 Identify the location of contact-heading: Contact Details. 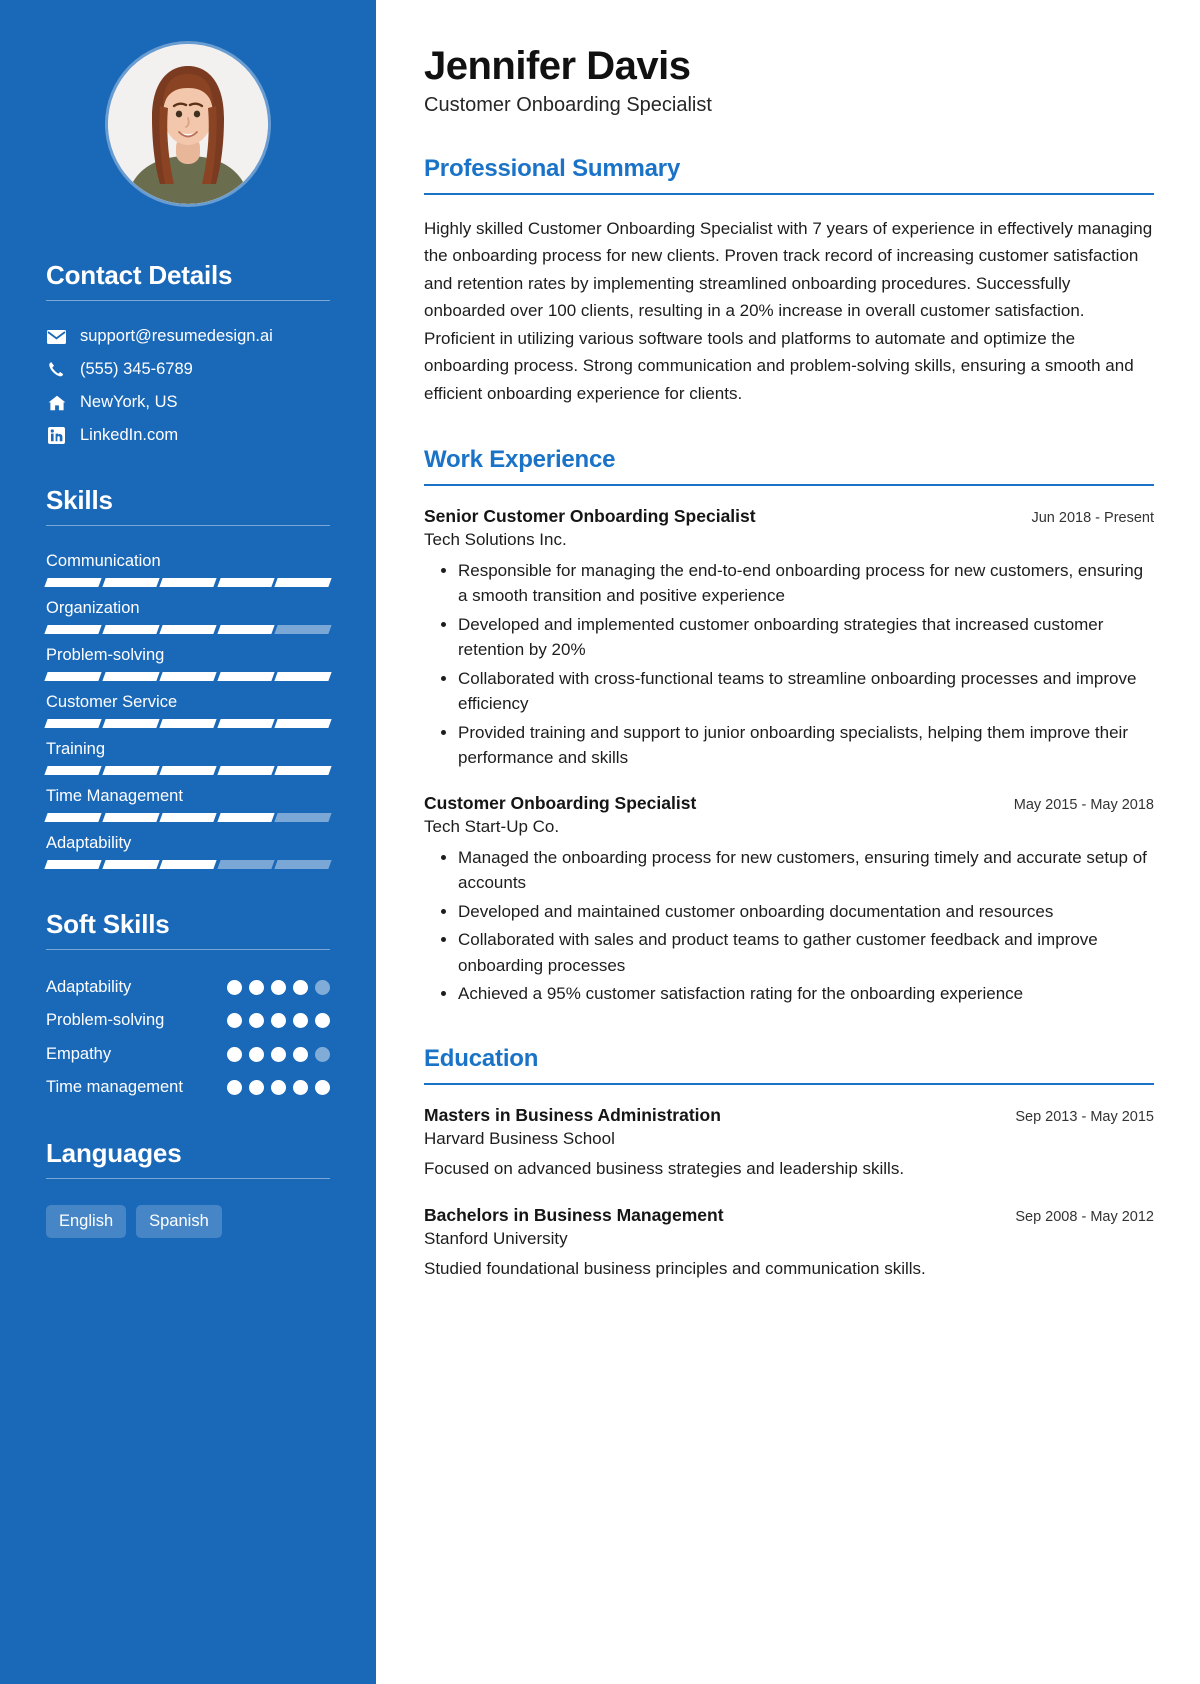
(139, 275).